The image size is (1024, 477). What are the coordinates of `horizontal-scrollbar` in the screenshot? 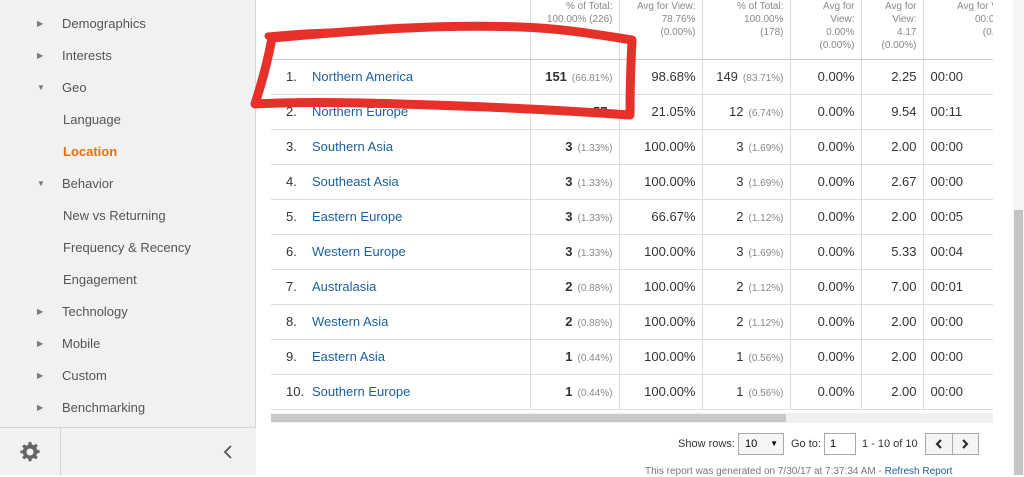 It's located at (632, 418).